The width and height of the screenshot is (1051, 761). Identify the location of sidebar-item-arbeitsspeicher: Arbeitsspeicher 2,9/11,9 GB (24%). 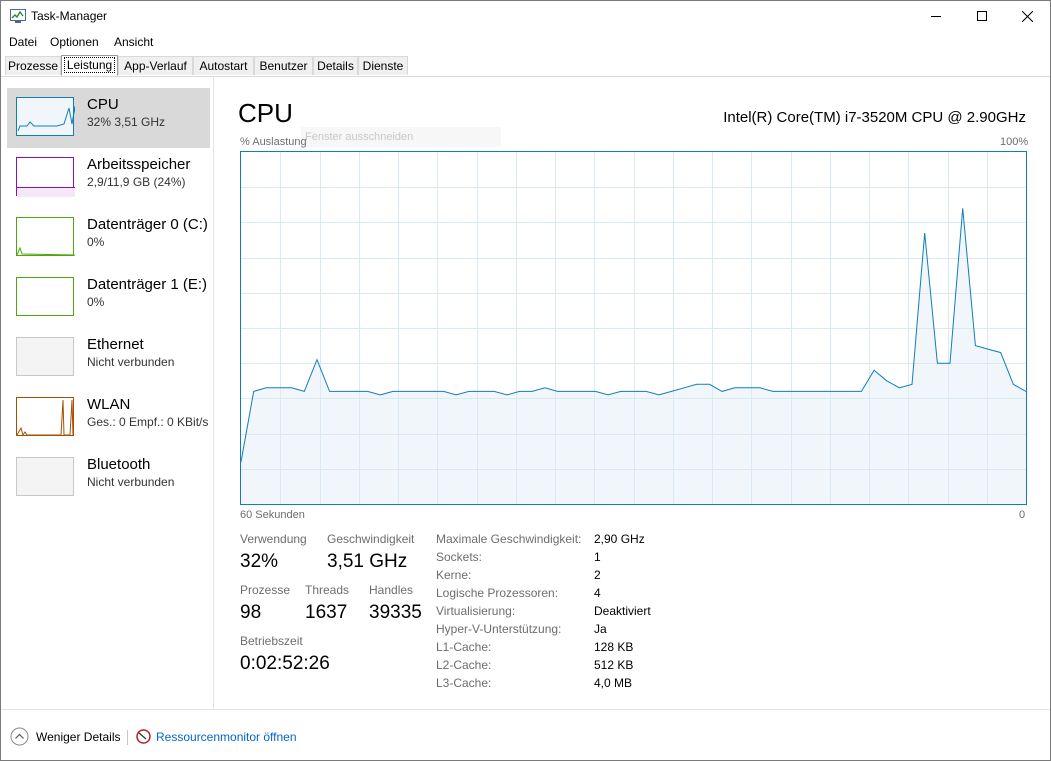
(108, 178).